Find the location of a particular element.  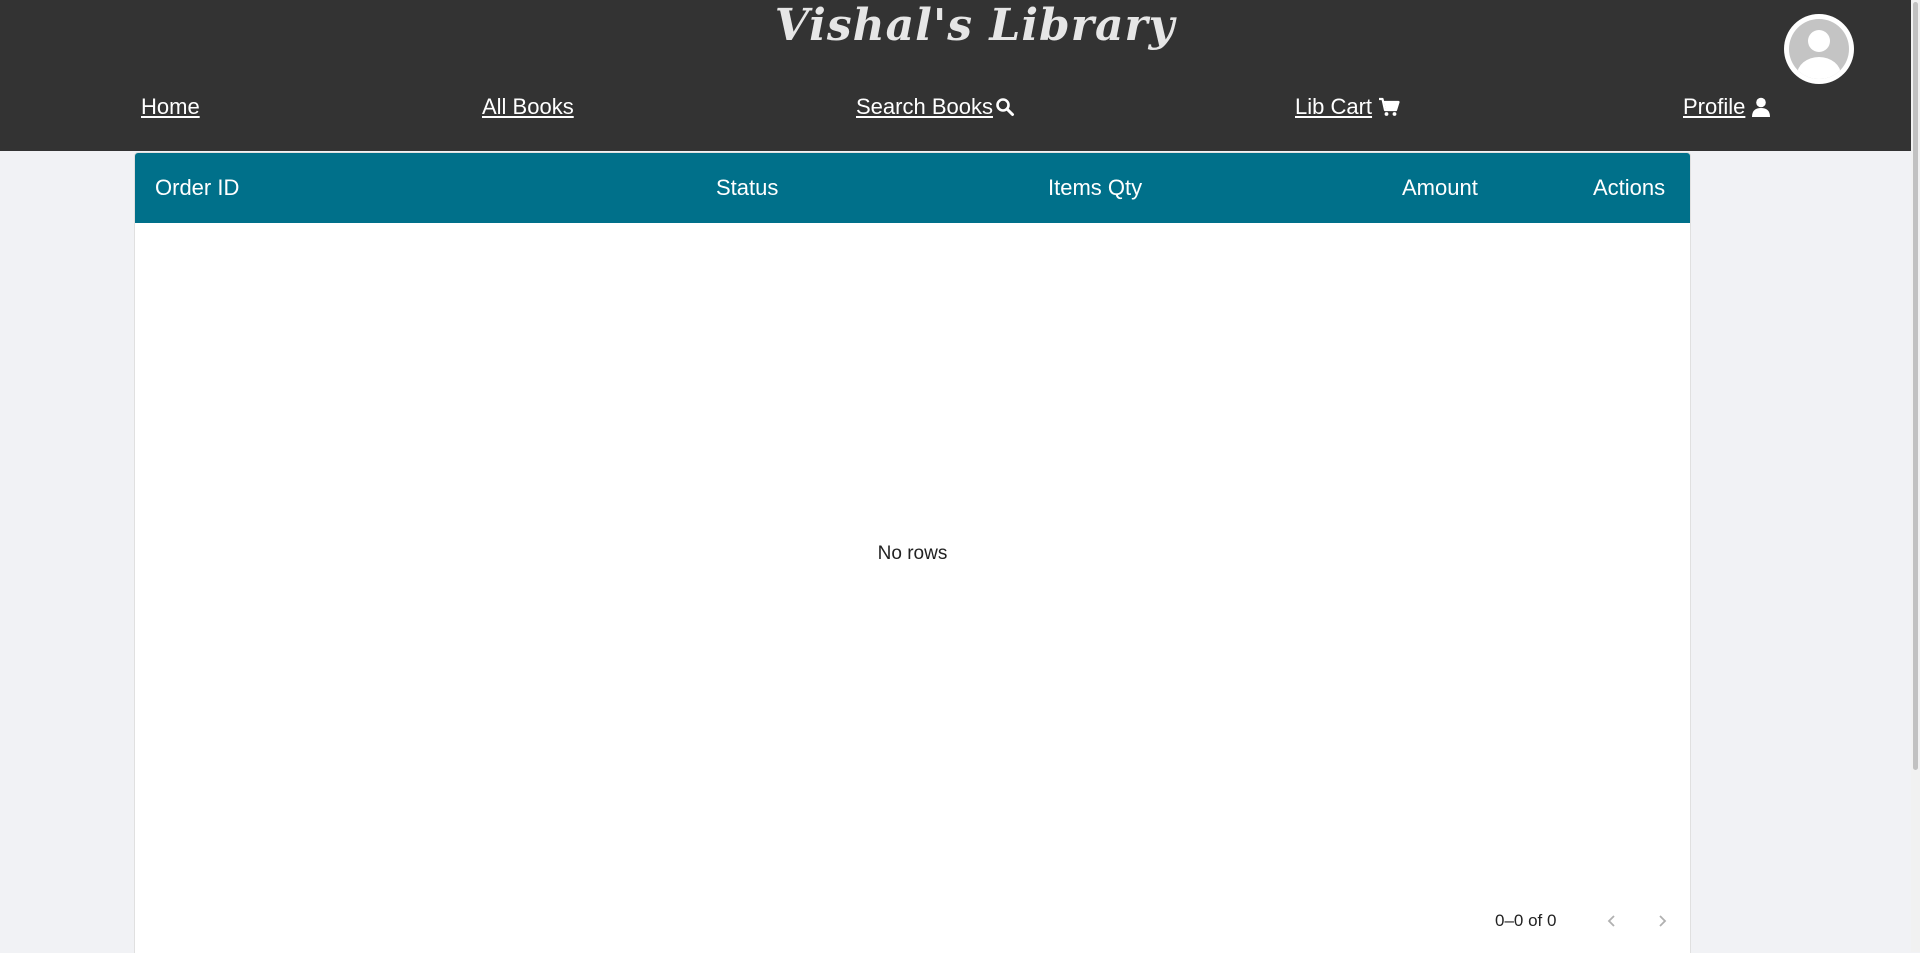

nav-all-books-label: All Books is located at coordinates (528, 106).